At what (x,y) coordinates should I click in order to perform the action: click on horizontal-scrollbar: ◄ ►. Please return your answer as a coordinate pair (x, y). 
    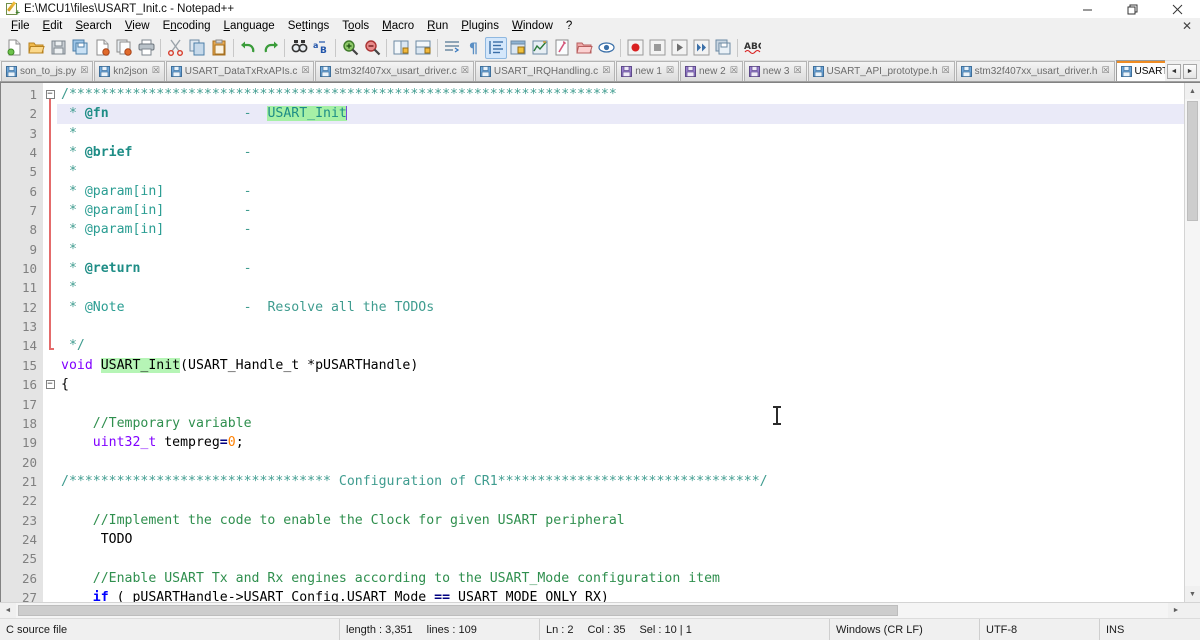
    Looking at the image, I should click on (600, 610).